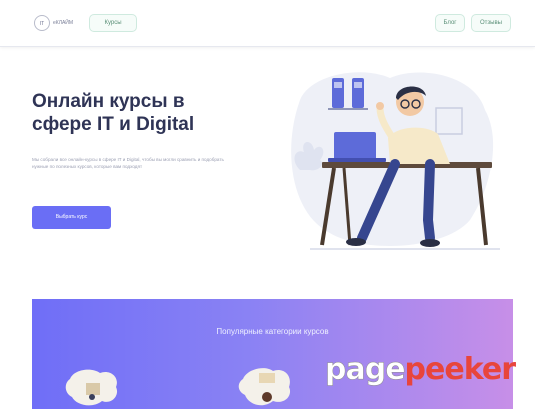 The image size is (535, 409). What do you see at coordinates (113, 23) in the screenshot?
I see `courses-button: Курсы` at bounding box center [113, 23].